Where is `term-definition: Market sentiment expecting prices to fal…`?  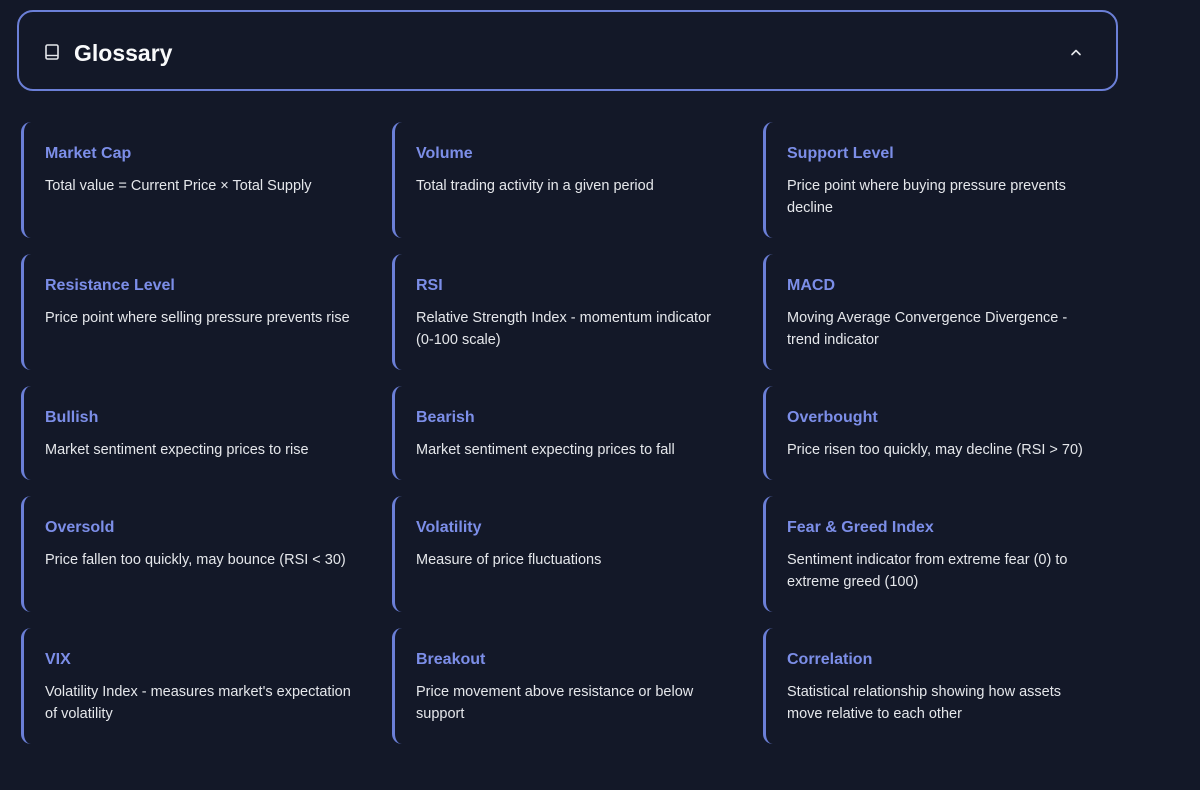 term-definition: Market sentiment expecting prices to fal… is located at coordinates (545, 450).